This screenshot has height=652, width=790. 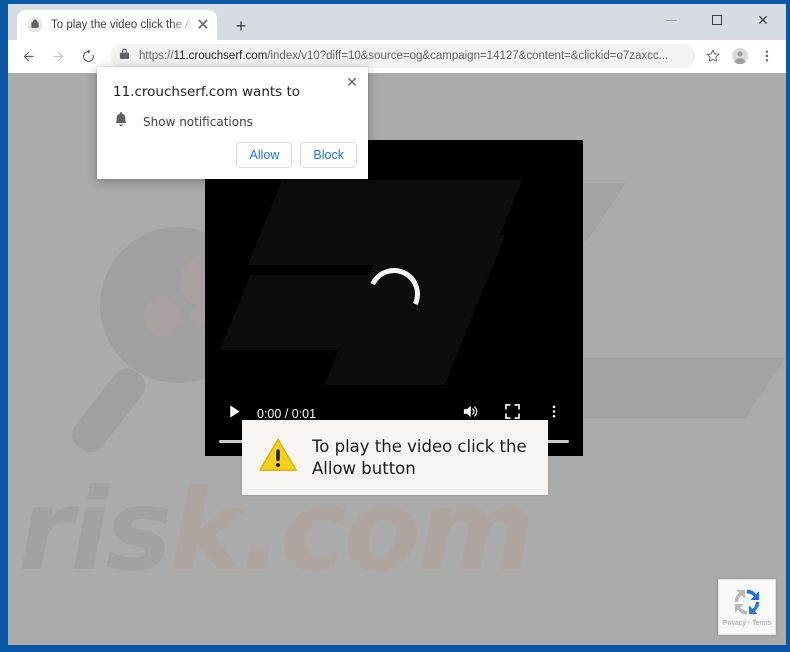 What do you see at coordinates (296, 155) in the screenshot?
I see `dialog-actions: Allow Block` at bounding box center [296, 155].